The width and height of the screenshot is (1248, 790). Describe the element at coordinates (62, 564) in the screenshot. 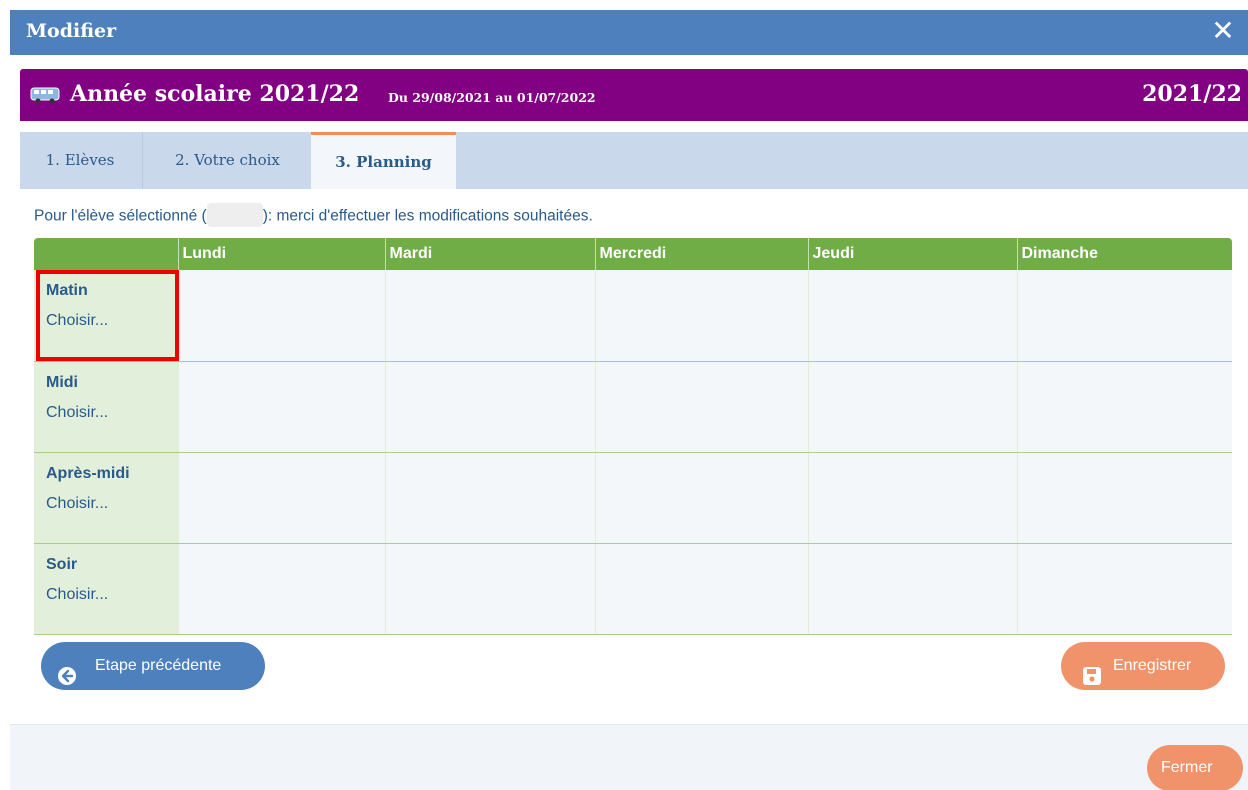

I see `slot-label: Soir` at that location.